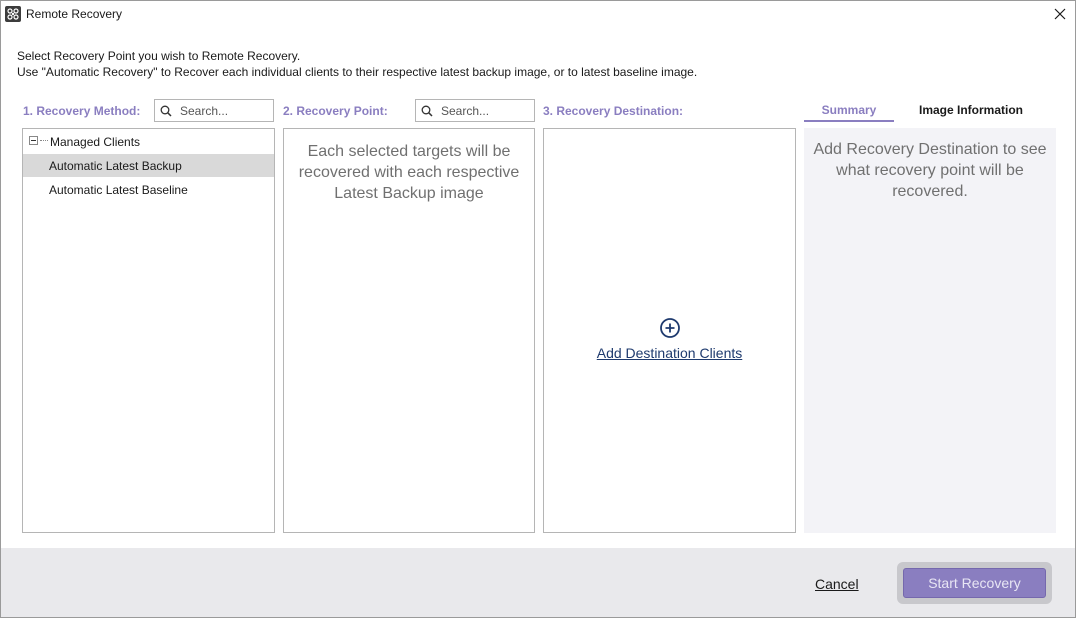  Describe the element at coordinates (538, 582) in the screenshot. I see `dialog-footer: Cancel Start Recovery` at that location.